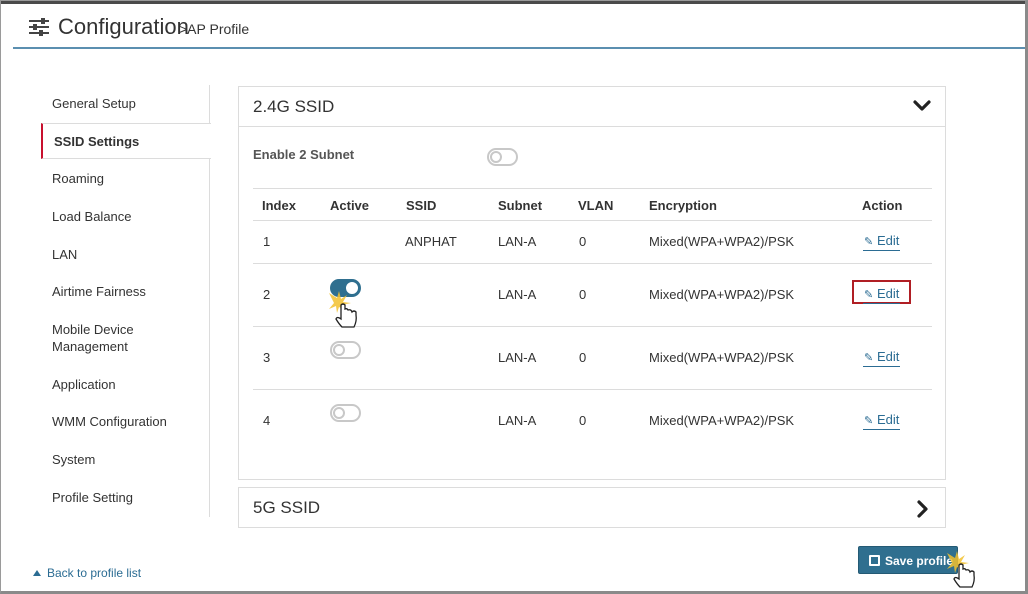 The image size is (1028, 594). I want to click on column-header-ssid: SSID, so click(421, 205).